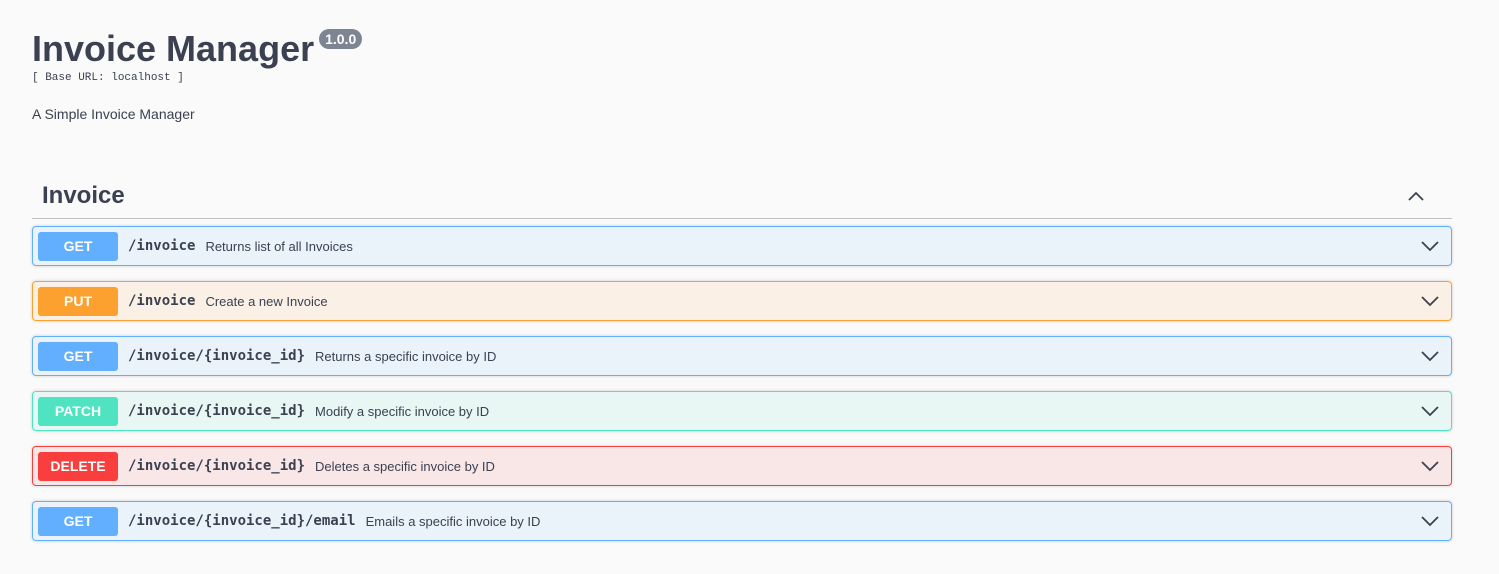  What do you see at coordinates (406, 356) in the screenshot?
I see `operation-summary: Returns a specific invoice by ID` at bounding box center [406, 356].